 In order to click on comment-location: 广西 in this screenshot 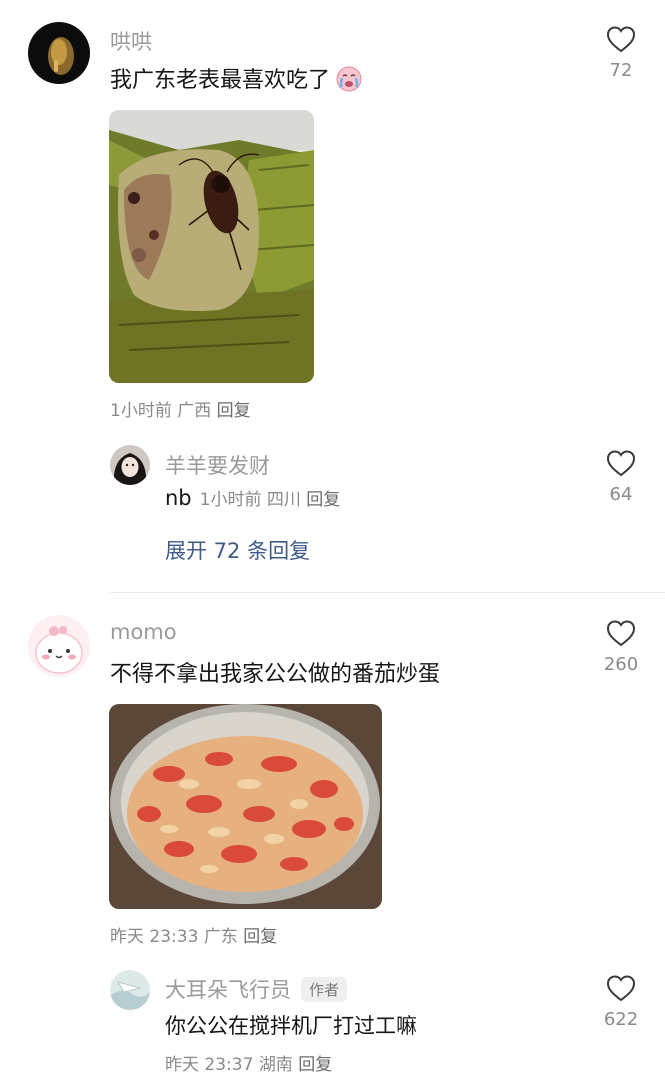, I will do `click(194, 411)`.